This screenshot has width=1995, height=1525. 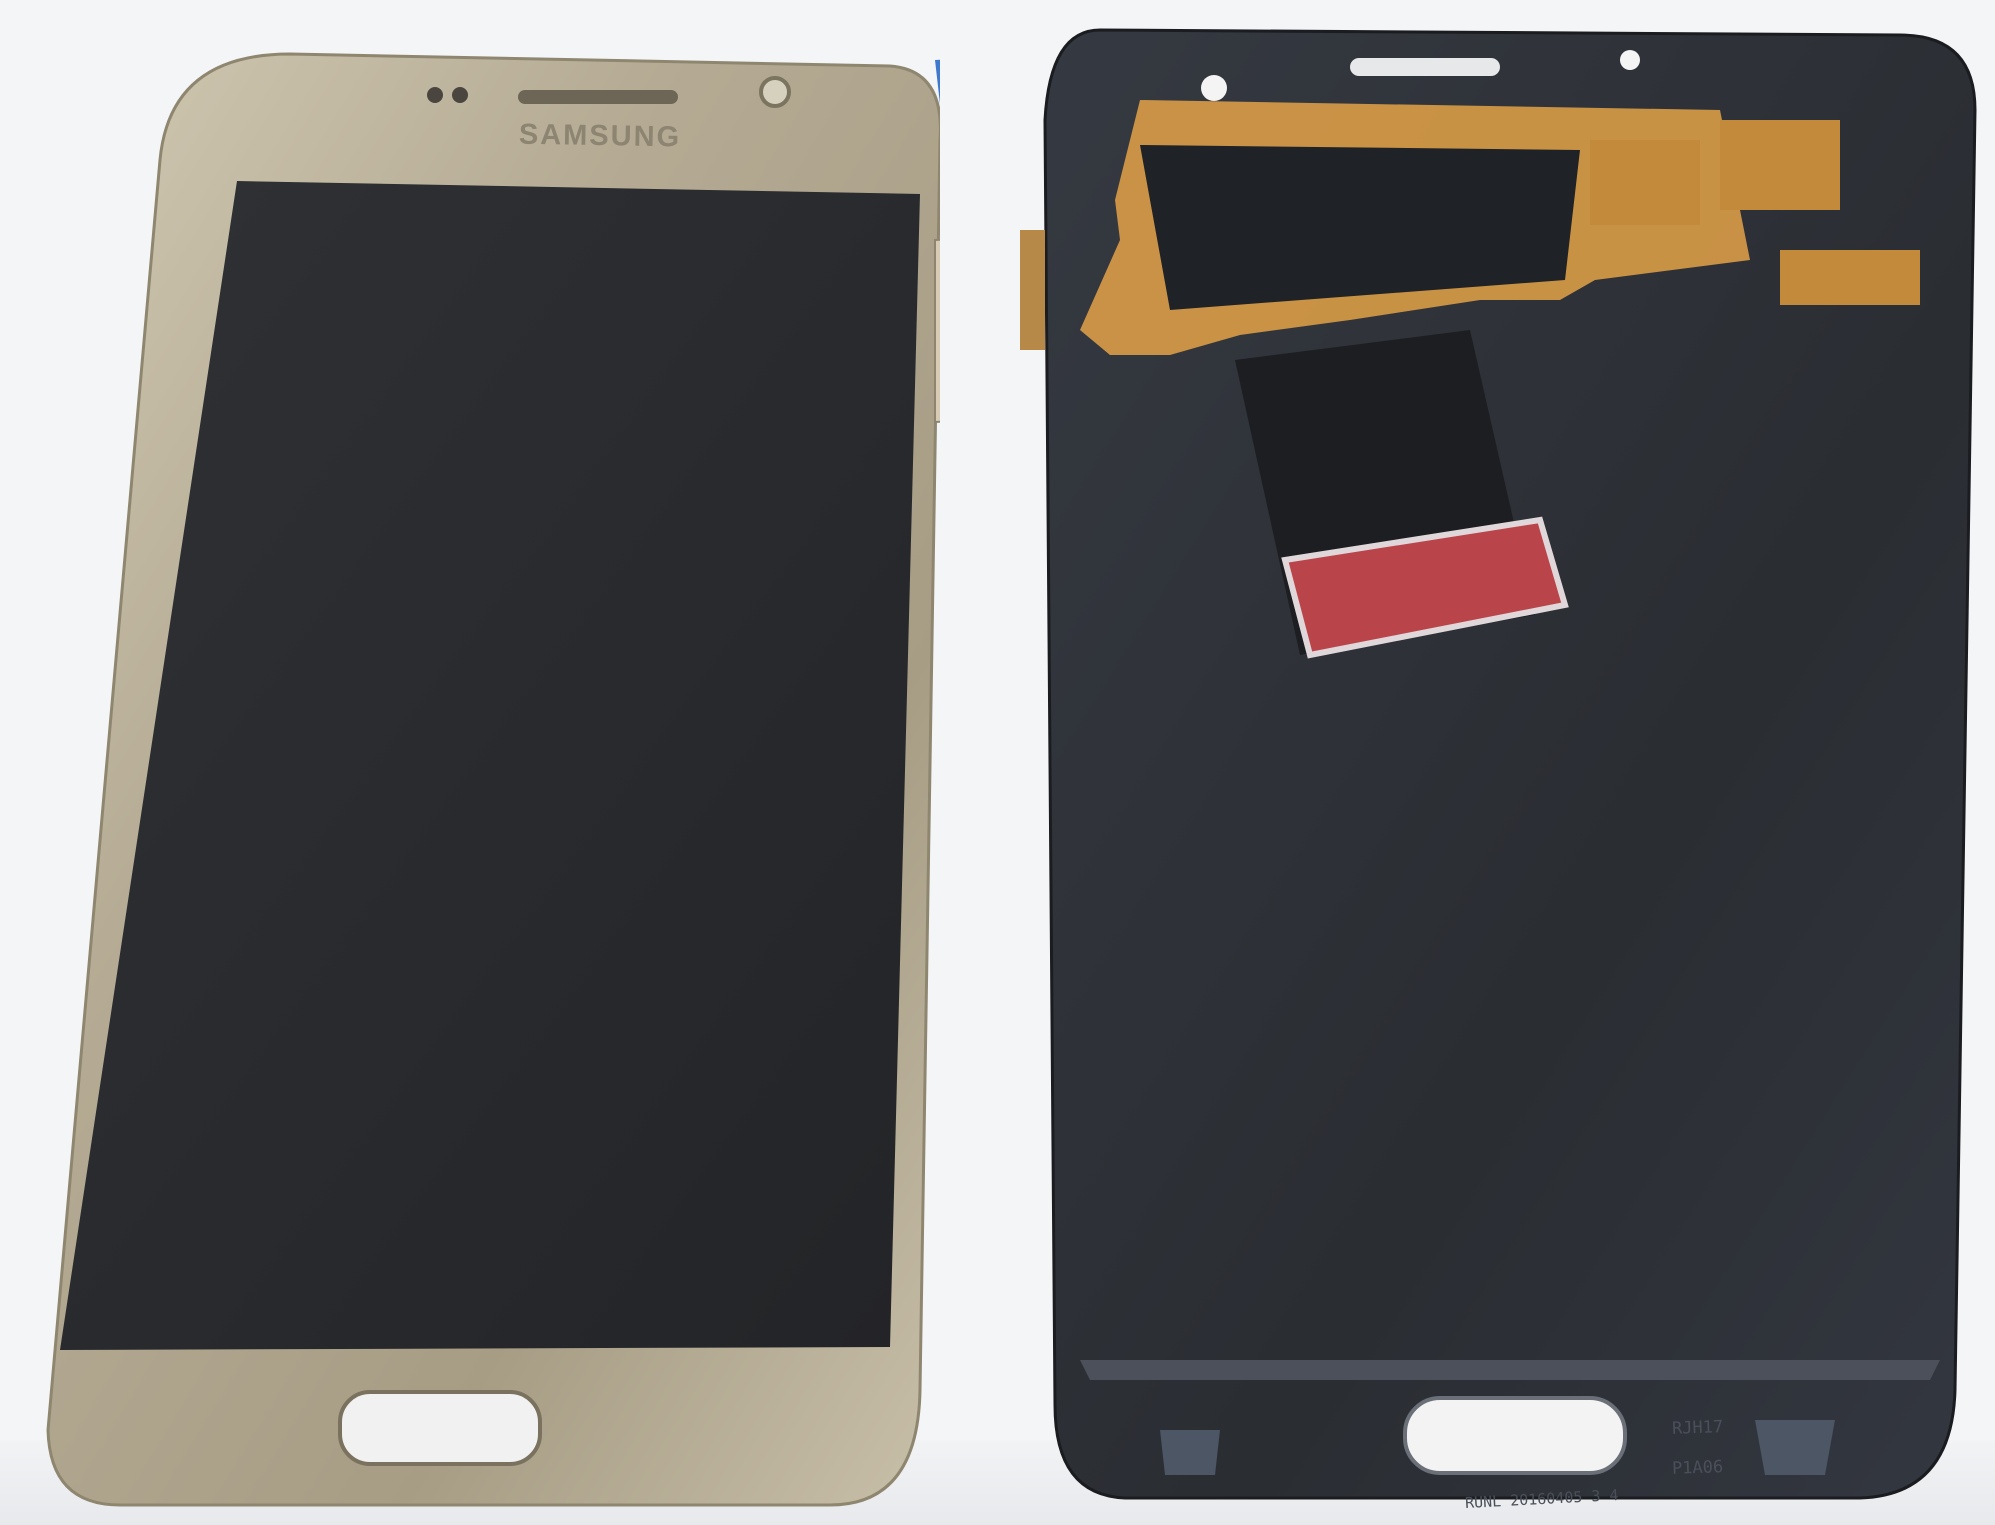 I want to click on back-code-line: RJH17, so click(x=1697, y=1428).